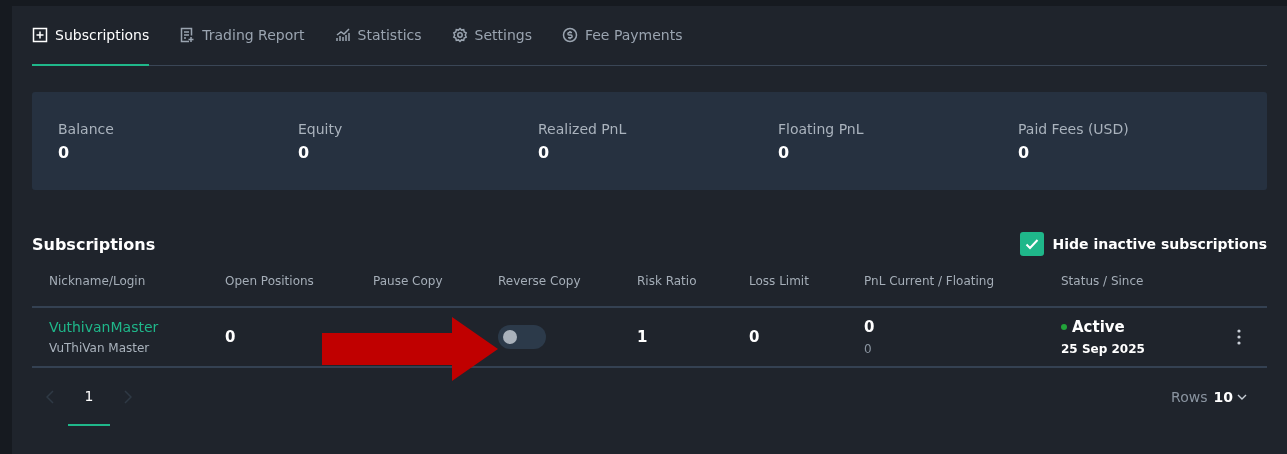 Image resolution: width=1287 pixels, height=454 pixels. I want to click on summary-label: Equity, so click(321, 128).